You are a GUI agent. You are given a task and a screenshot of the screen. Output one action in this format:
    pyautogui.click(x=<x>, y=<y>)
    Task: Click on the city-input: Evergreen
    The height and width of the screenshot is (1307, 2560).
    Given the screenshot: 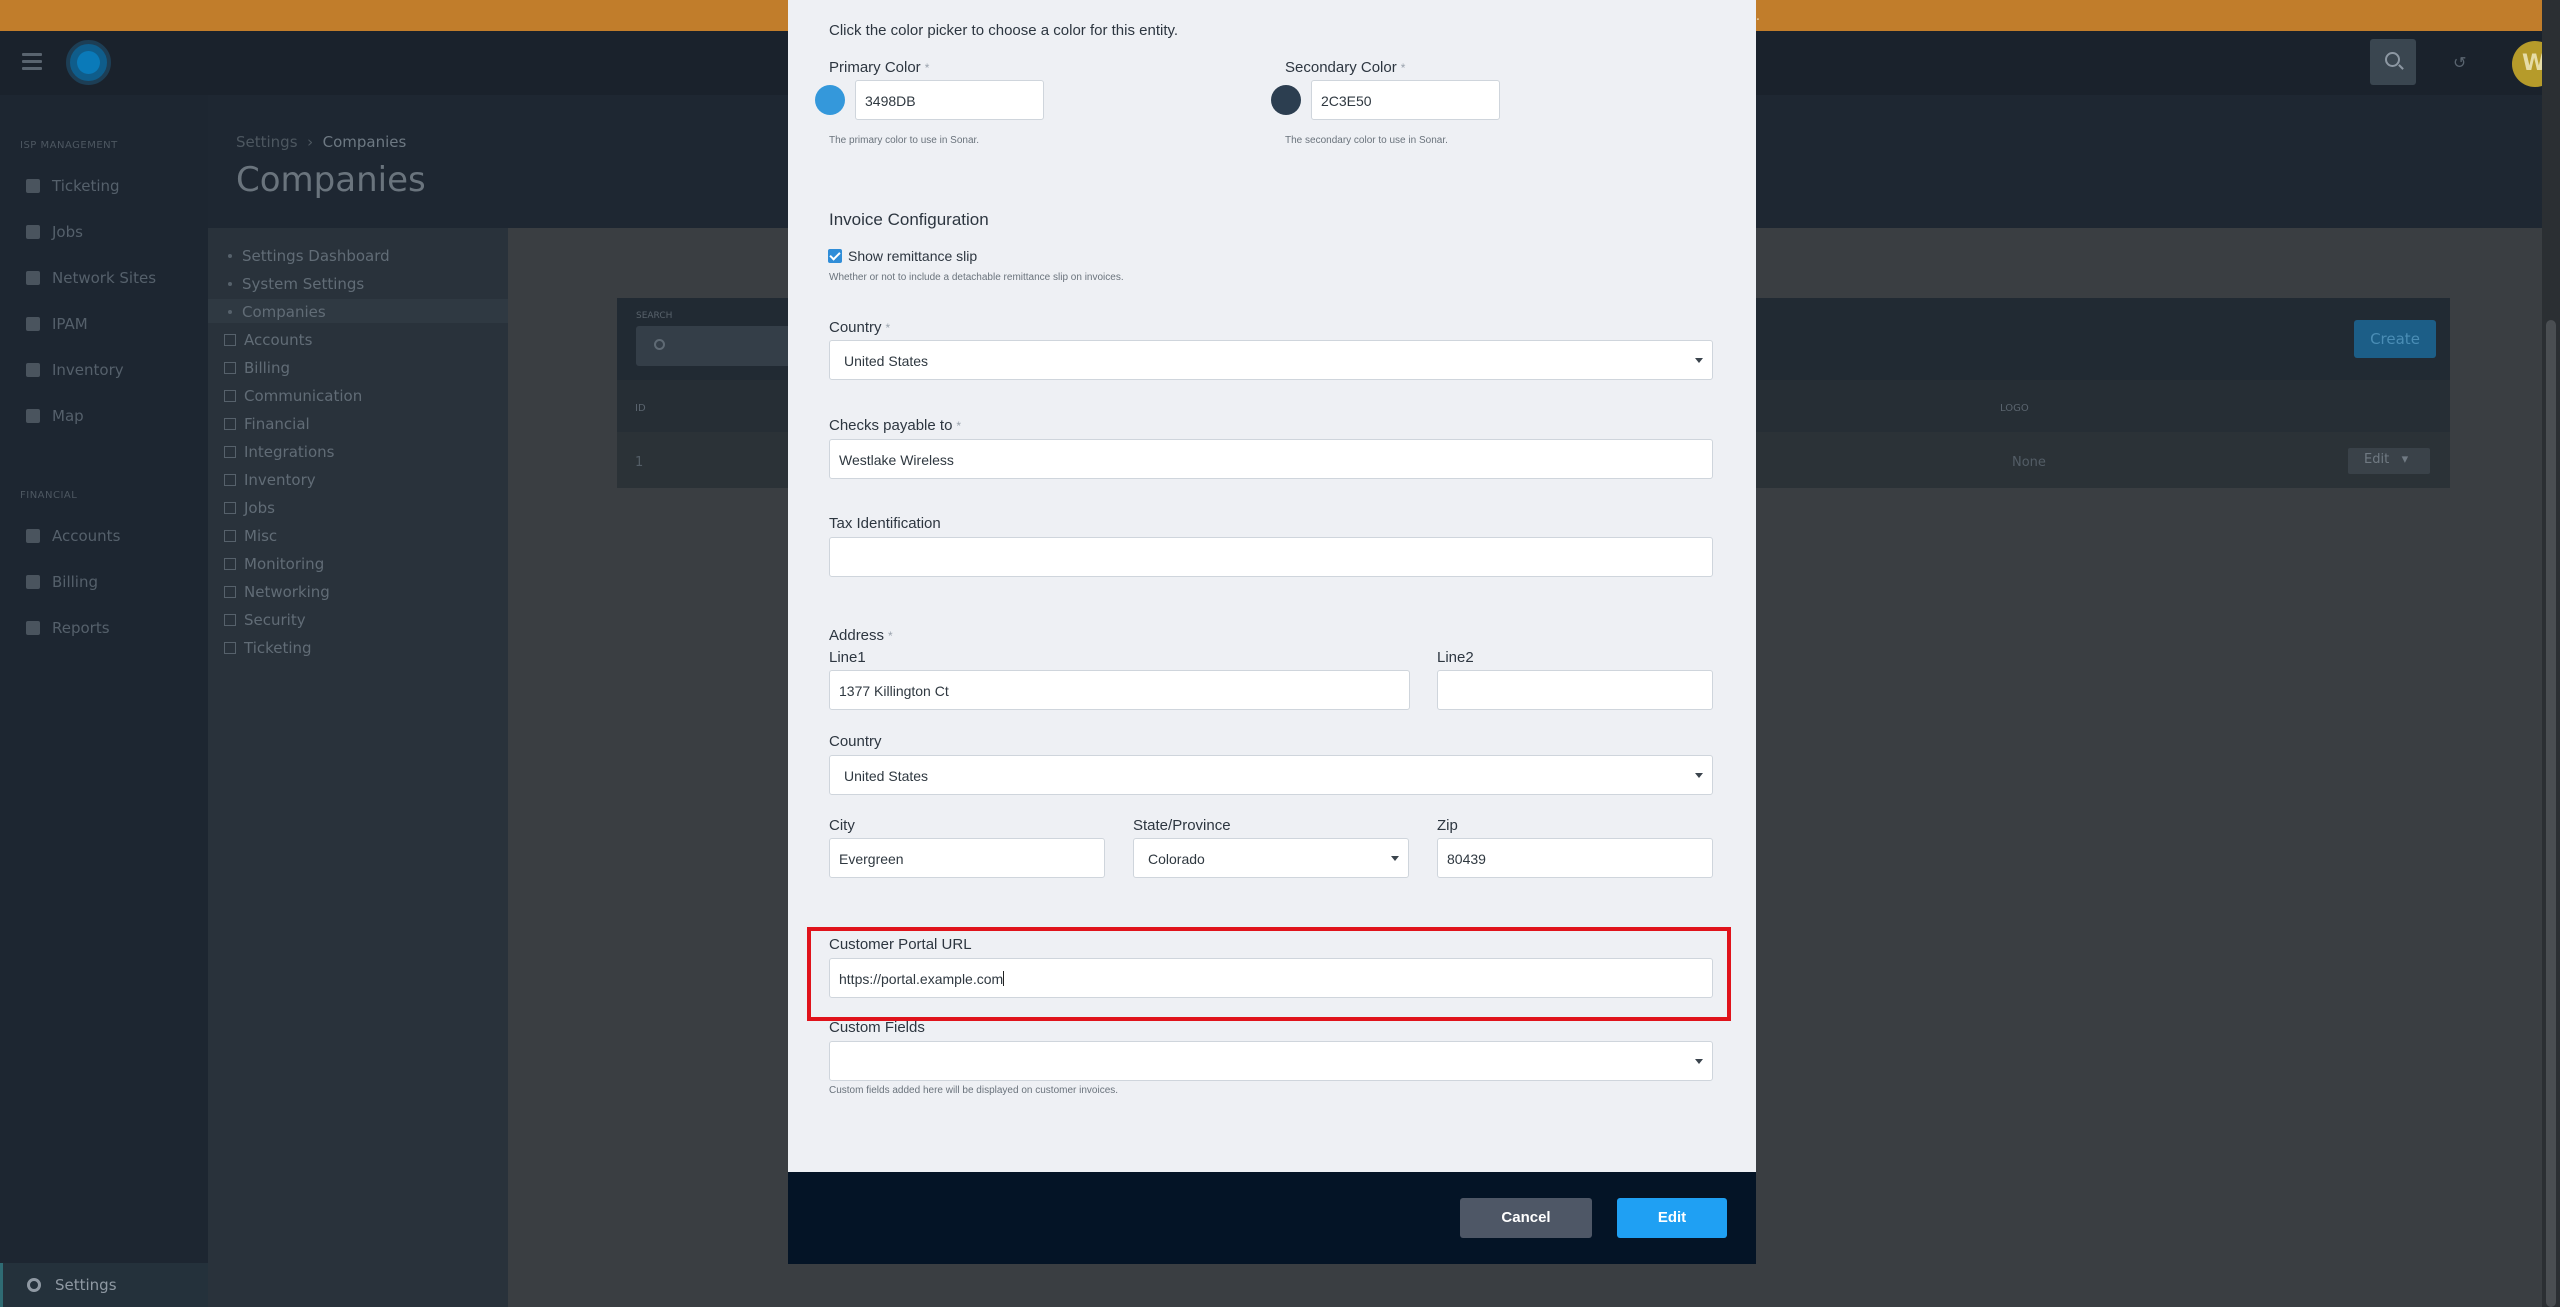 What is the action you would take?
    pyautogui.click(x=967, y=858)
    